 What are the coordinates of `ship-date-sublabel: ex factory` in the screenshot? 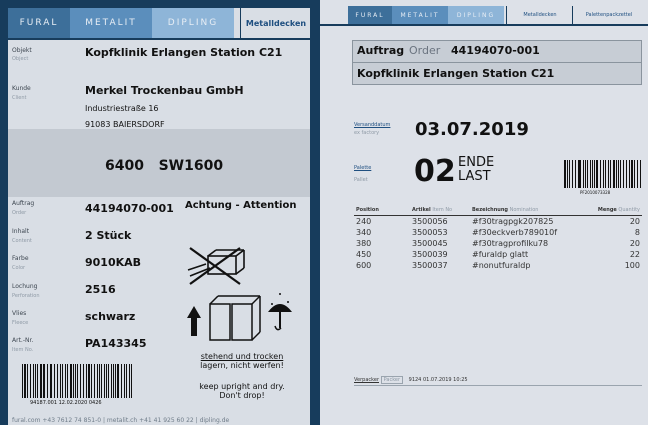 It's located at (367, 133).